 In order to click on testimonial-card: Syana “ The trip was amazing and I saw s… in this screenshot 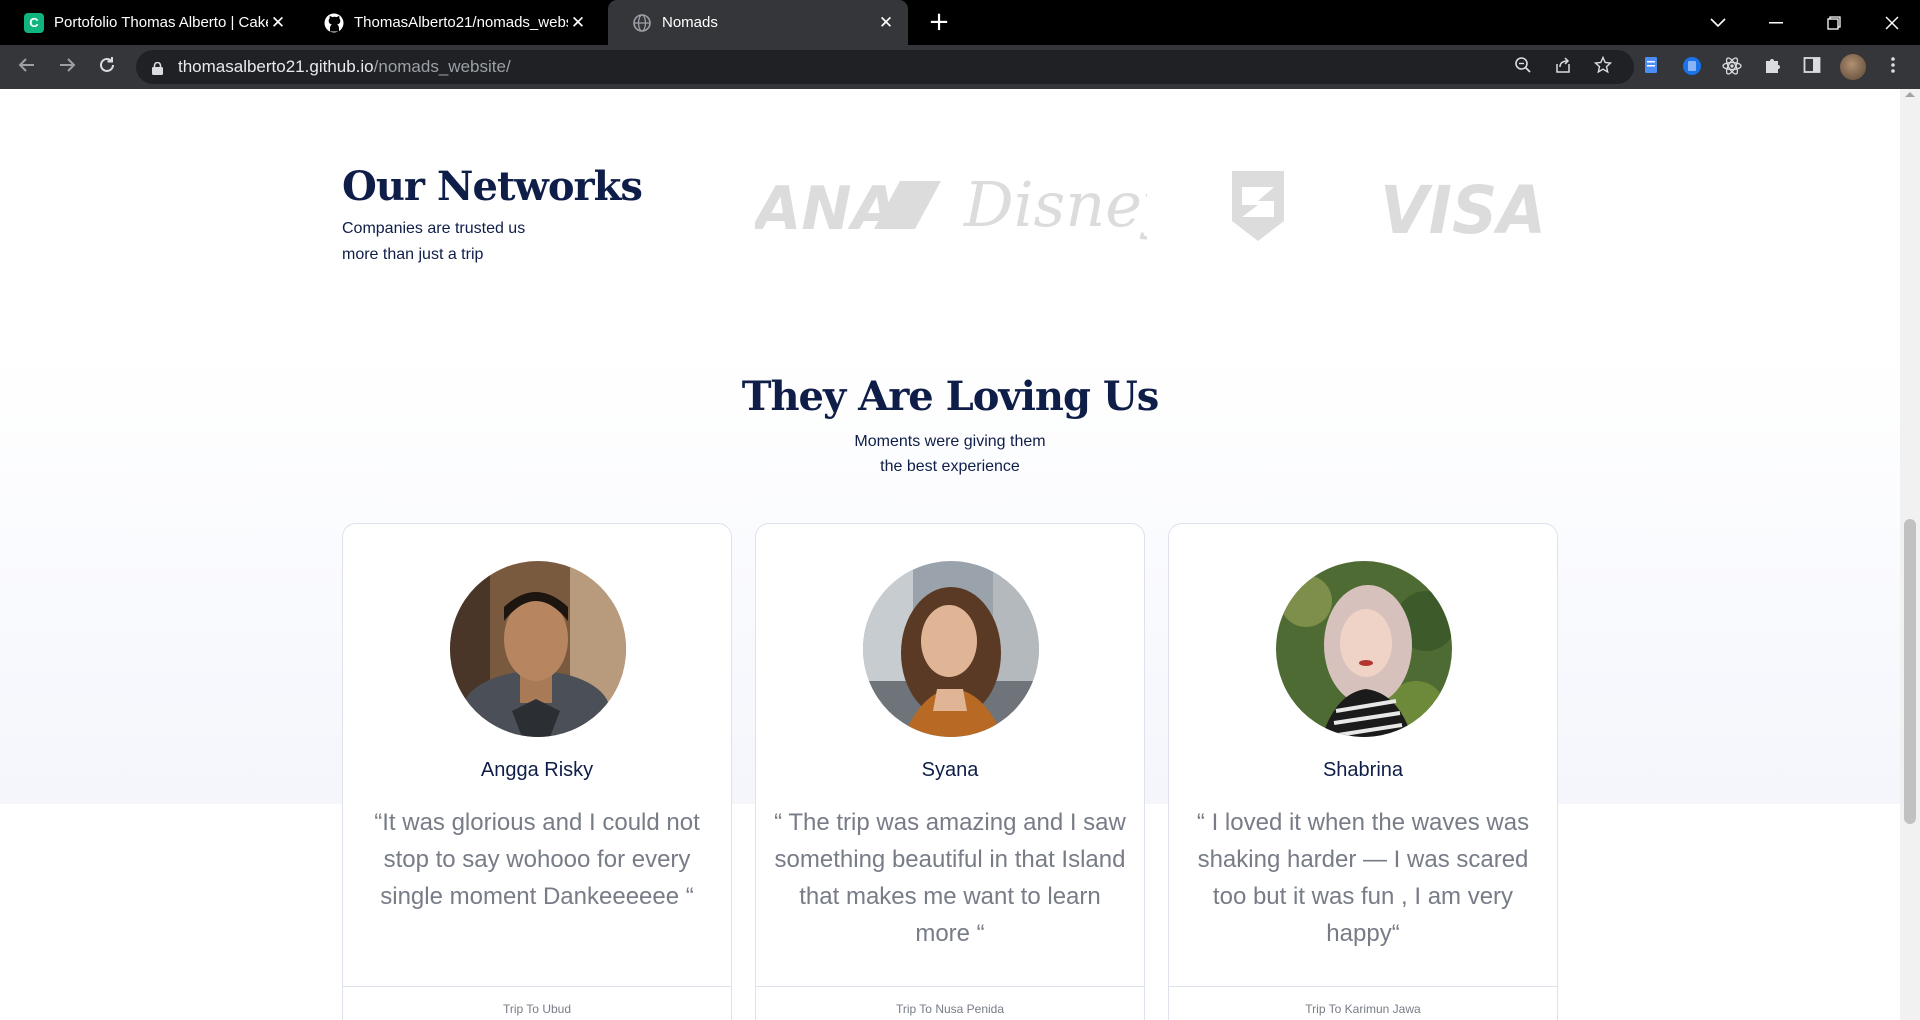, I will do `click(950, 771)`.